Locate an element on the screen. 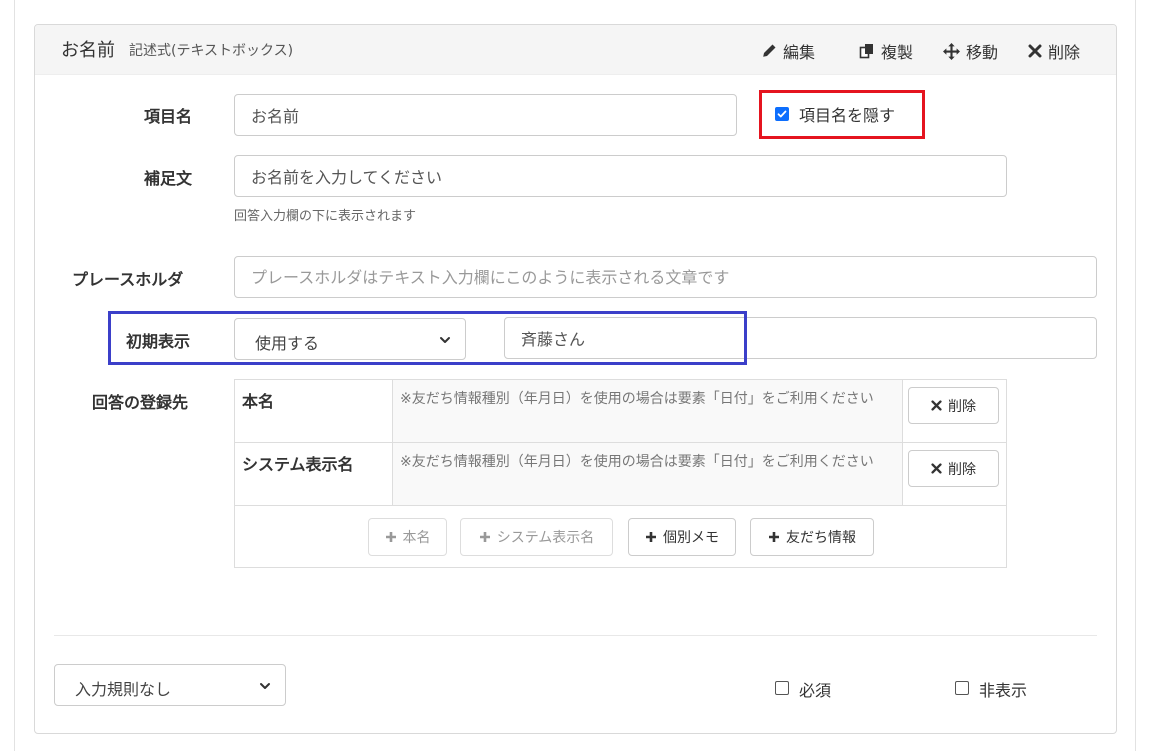 This screenshot has height=751, width=1150. placeholder-label: プレースホルダ is located at coordinates (128, 279).